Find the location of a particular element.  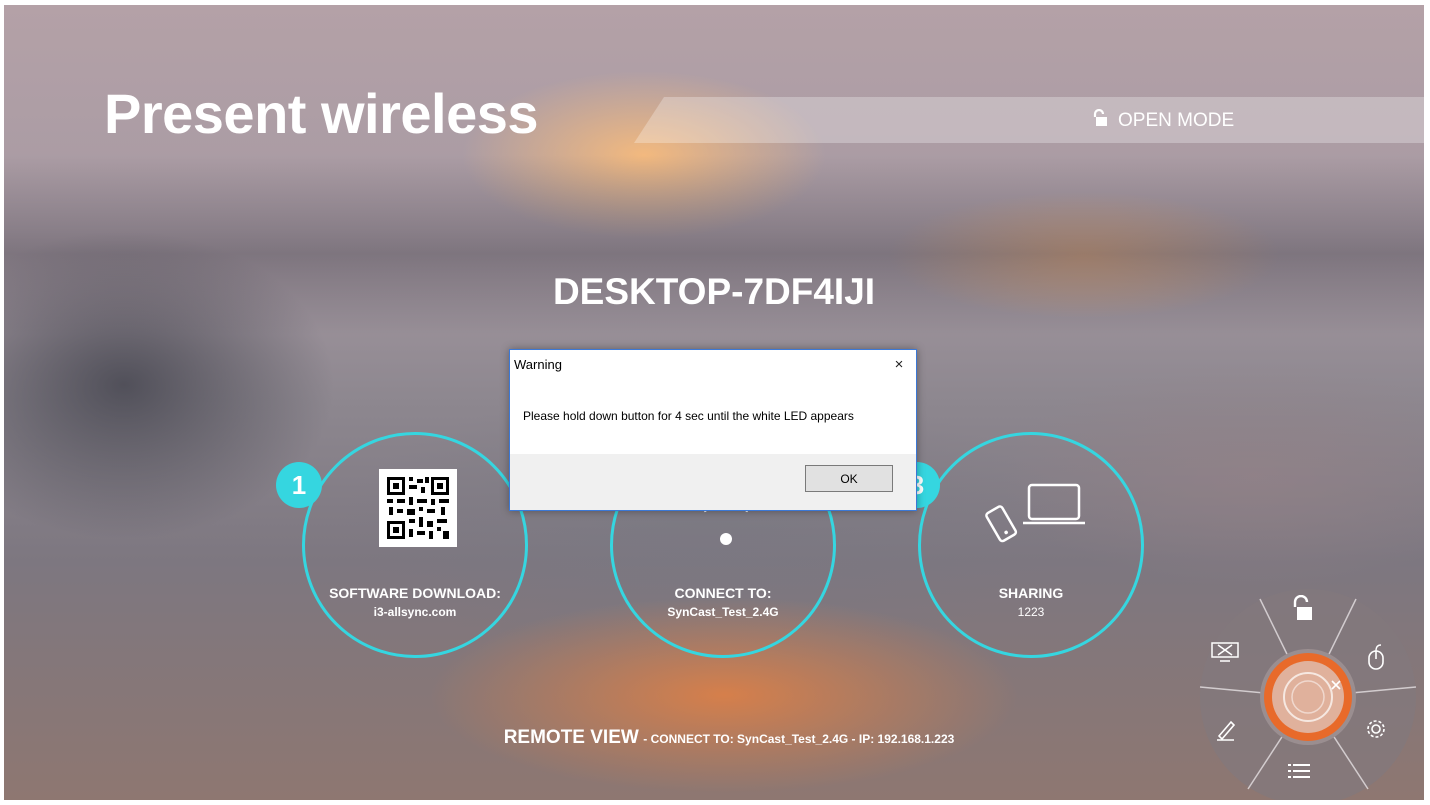

remote-view-label: REMOTE VIEW is located at coordinates (571, 737).